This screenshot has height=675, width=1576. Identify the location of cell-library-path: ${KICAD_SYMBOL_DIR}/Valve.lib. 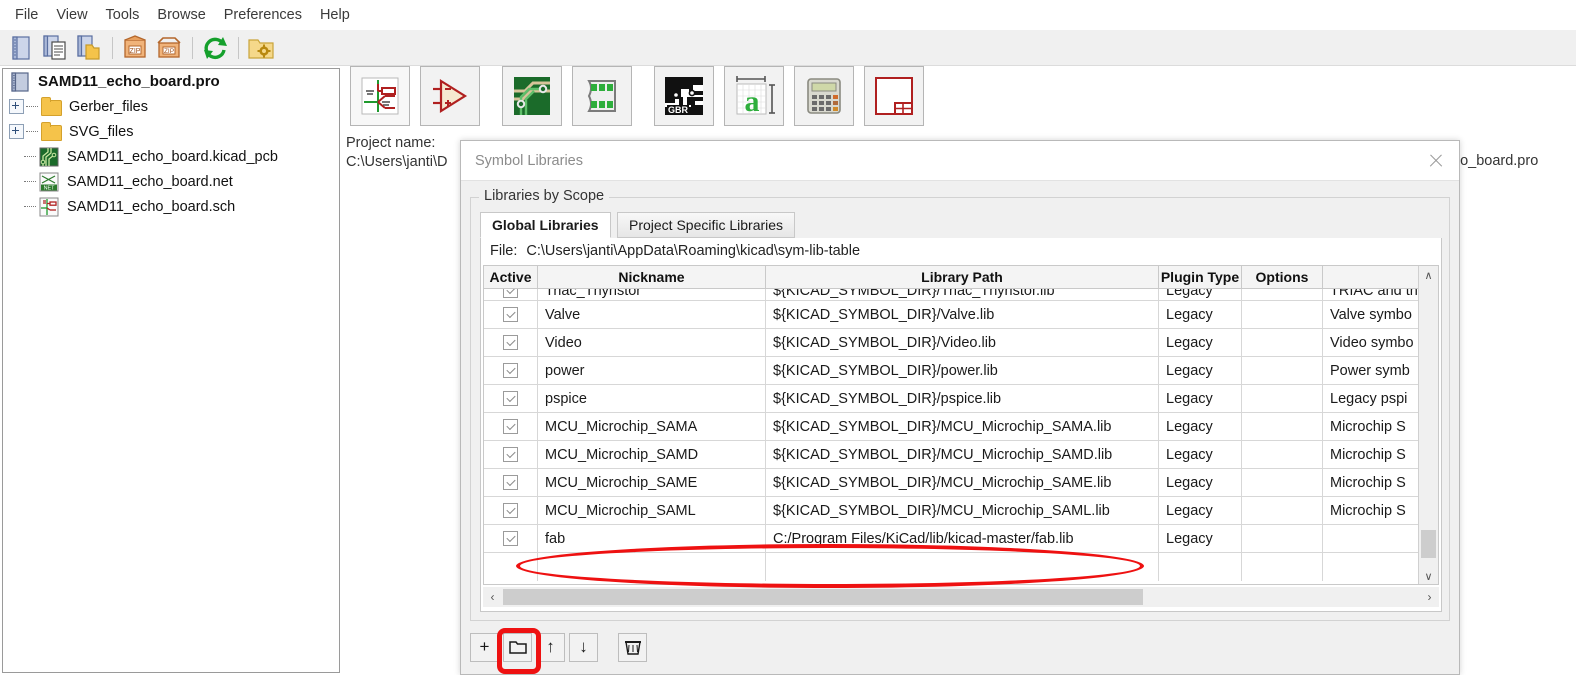
(962, 314).